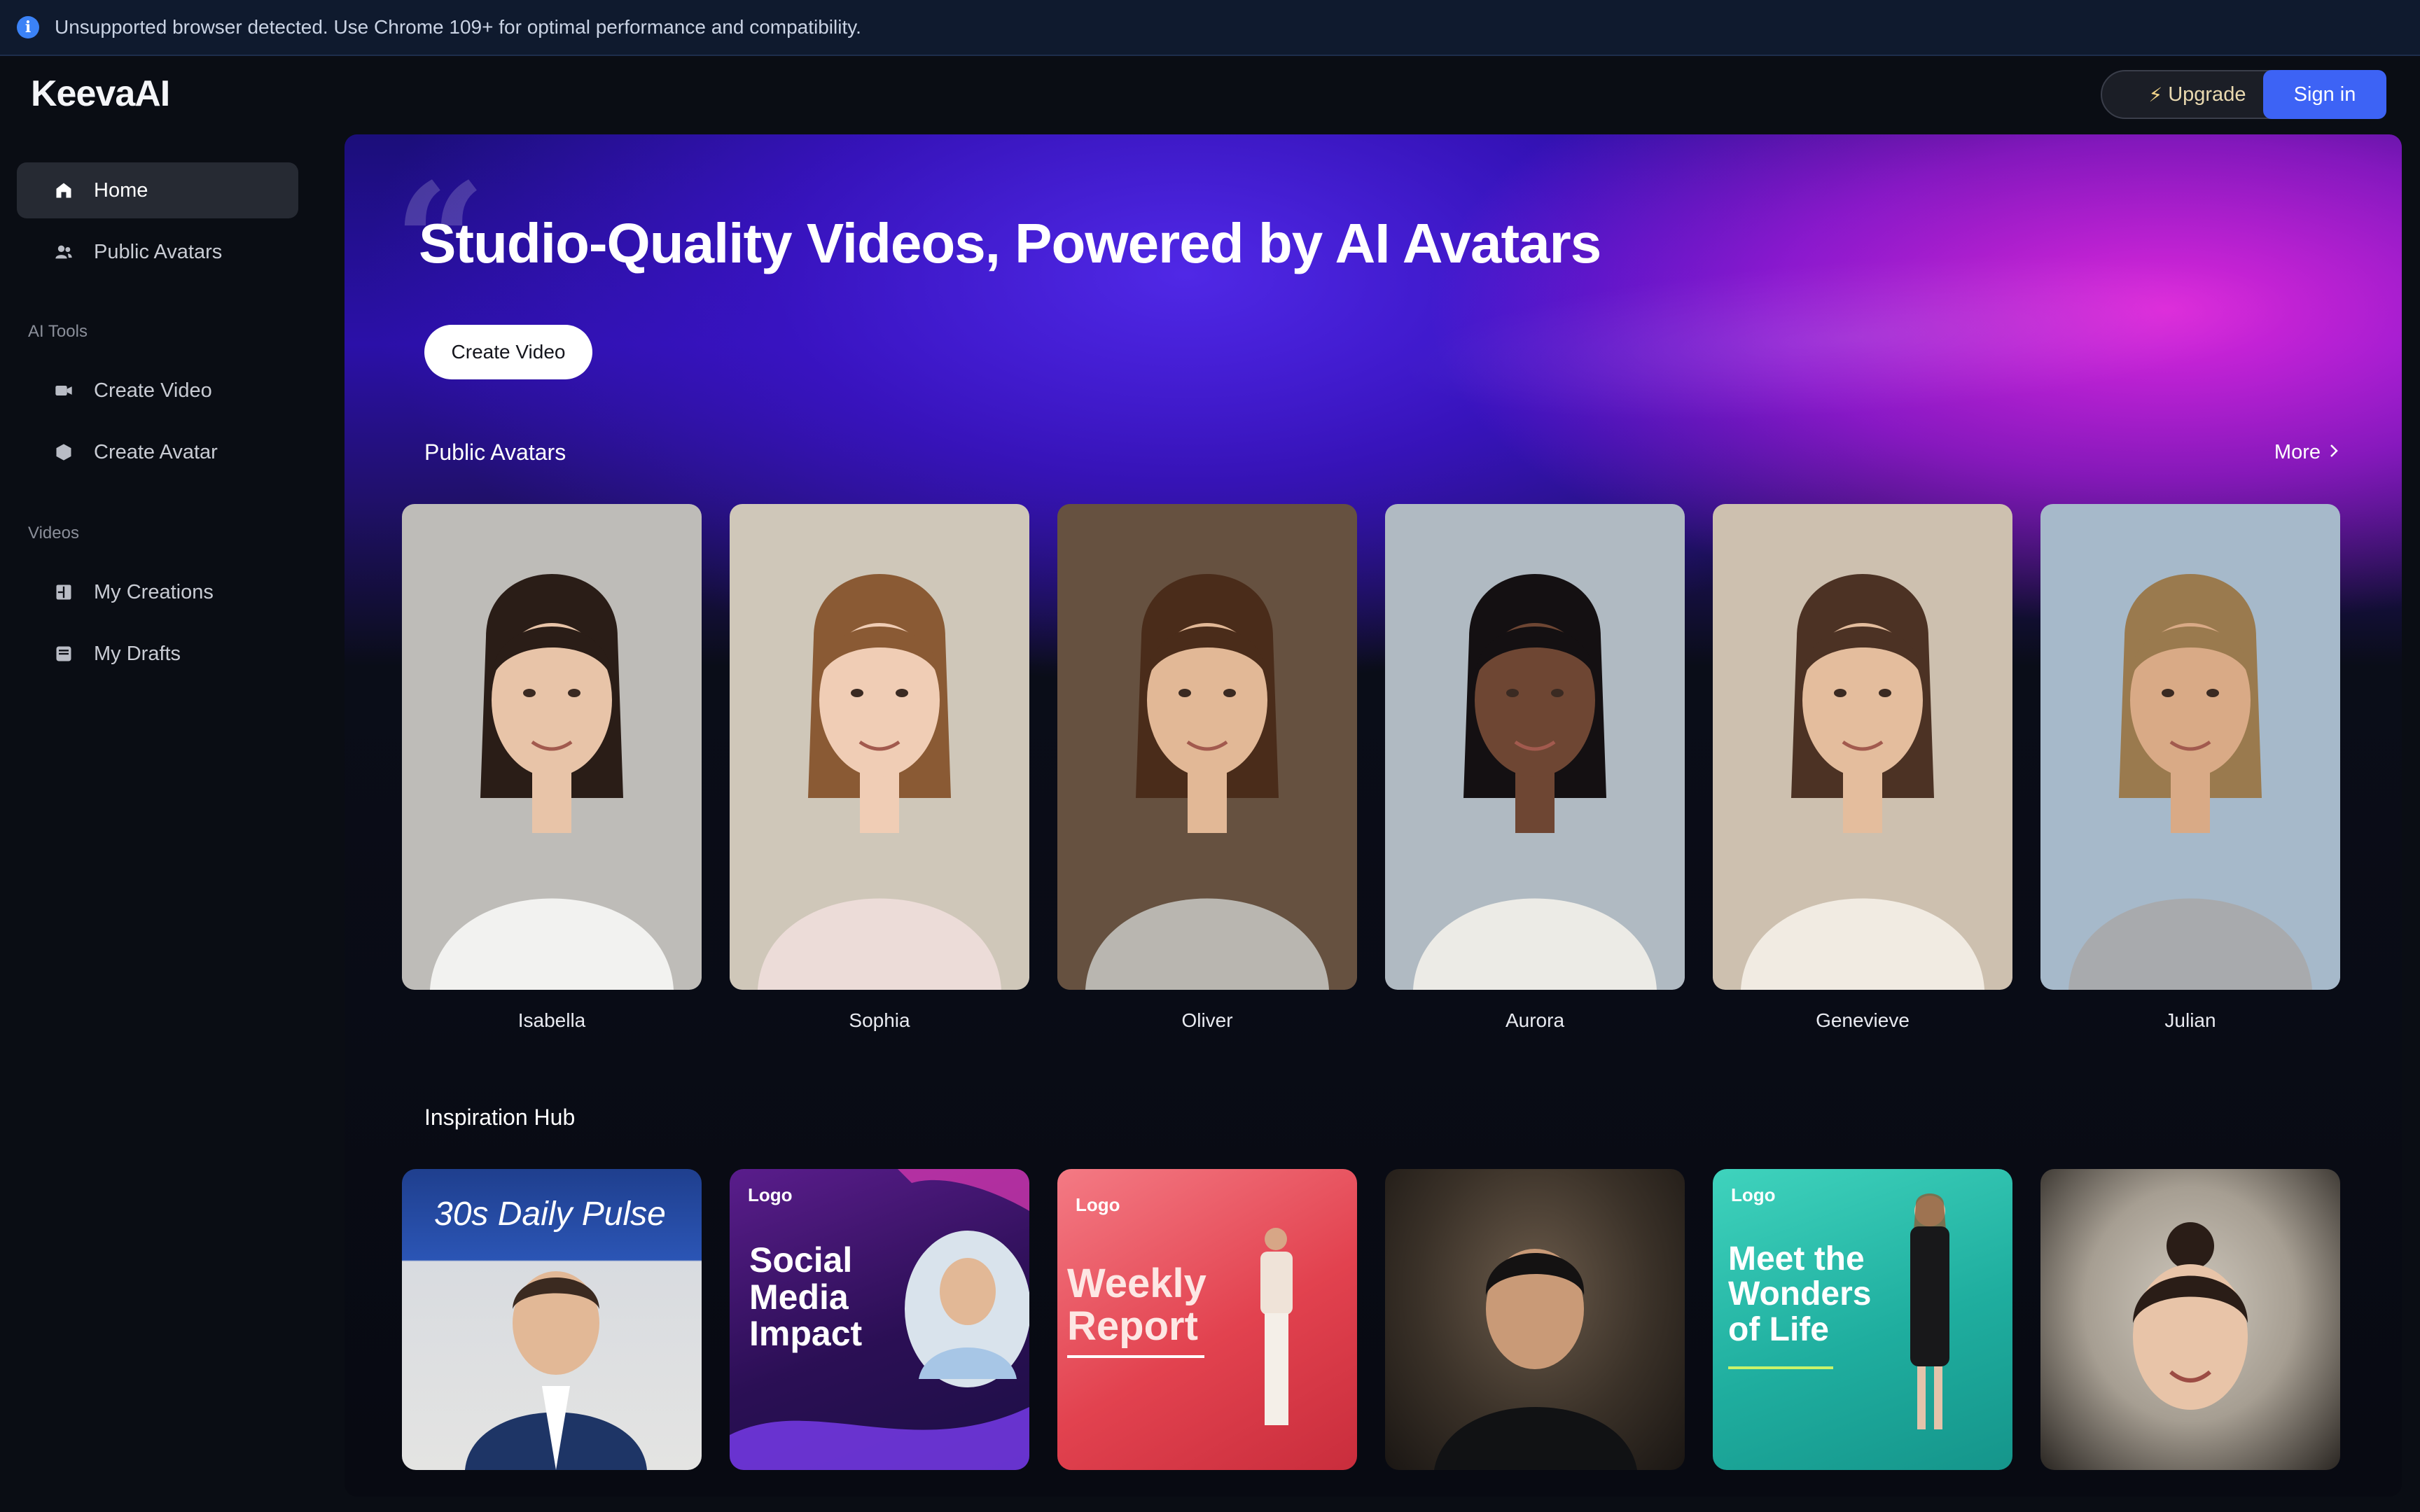  I want to click on sidebar-item-label: Create Video, so click(153, 390).